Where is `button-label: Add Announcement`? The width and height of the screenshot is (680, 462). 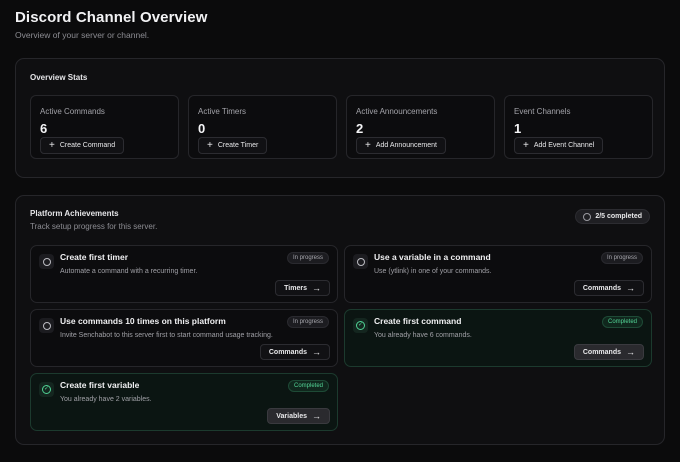
button-label: Add Announcement is located at coordinates (406, 145).